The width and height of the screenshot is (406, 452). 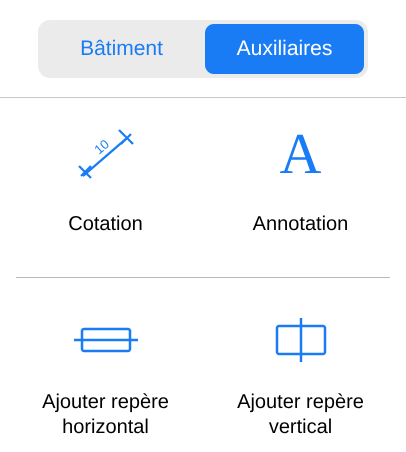 What do you see at coordinates (300, 340) in the screenshot?
I see `vertical-guide-icon` at bounding box center [300, 340].